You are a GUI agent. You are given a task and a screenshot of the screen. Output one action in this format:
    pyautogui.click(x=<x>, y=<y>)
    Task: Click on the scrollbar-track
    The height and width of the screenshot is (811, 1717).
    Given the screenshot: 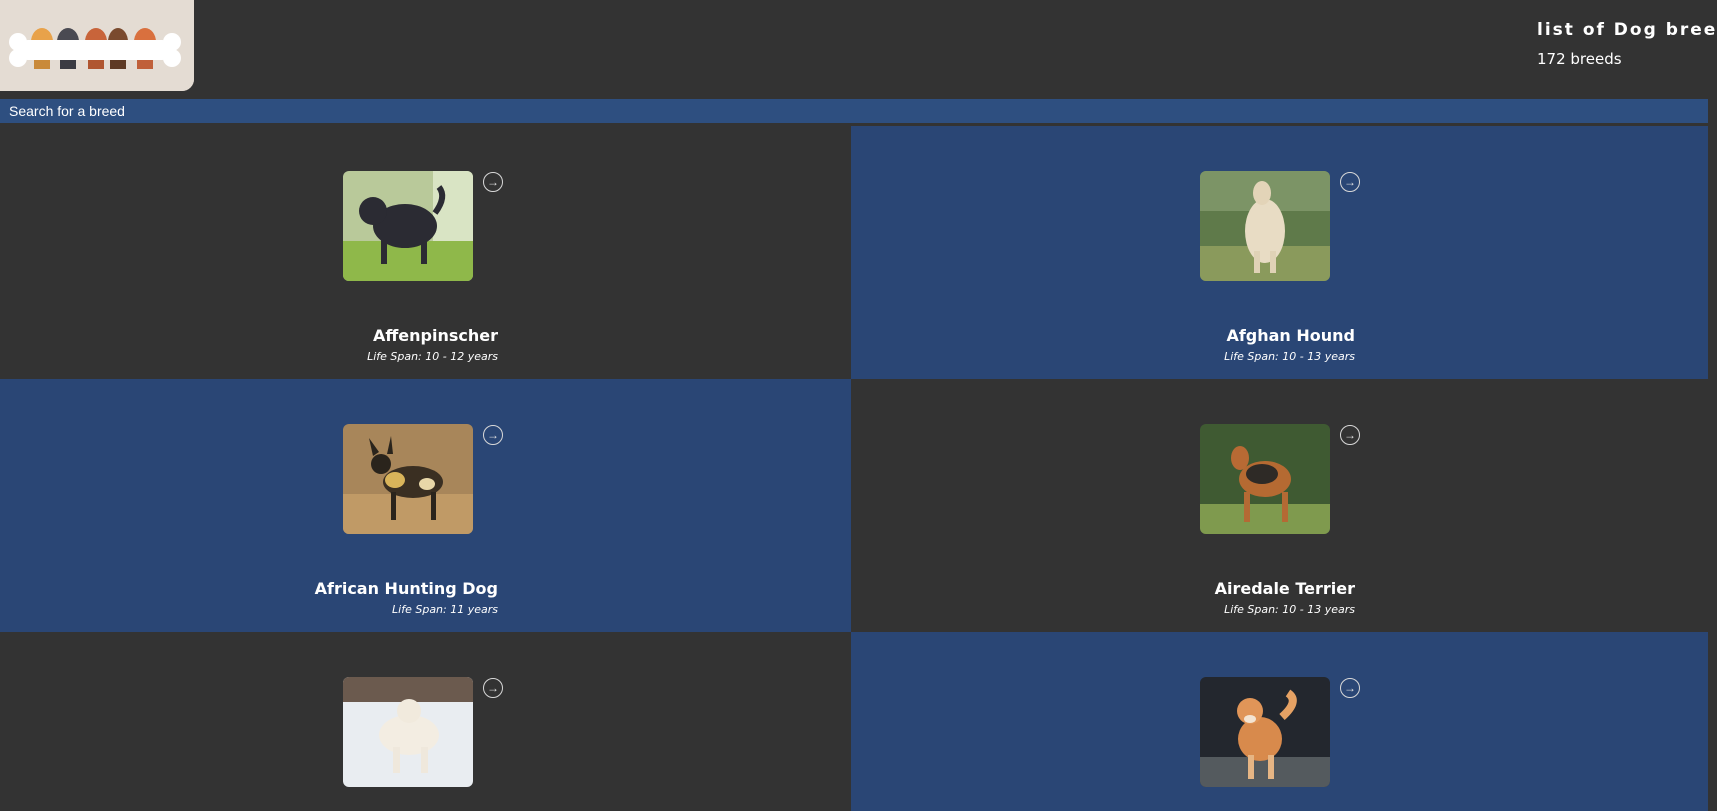 What is the action you would take?
    pyautogui.click(x=1712, y=455)
    